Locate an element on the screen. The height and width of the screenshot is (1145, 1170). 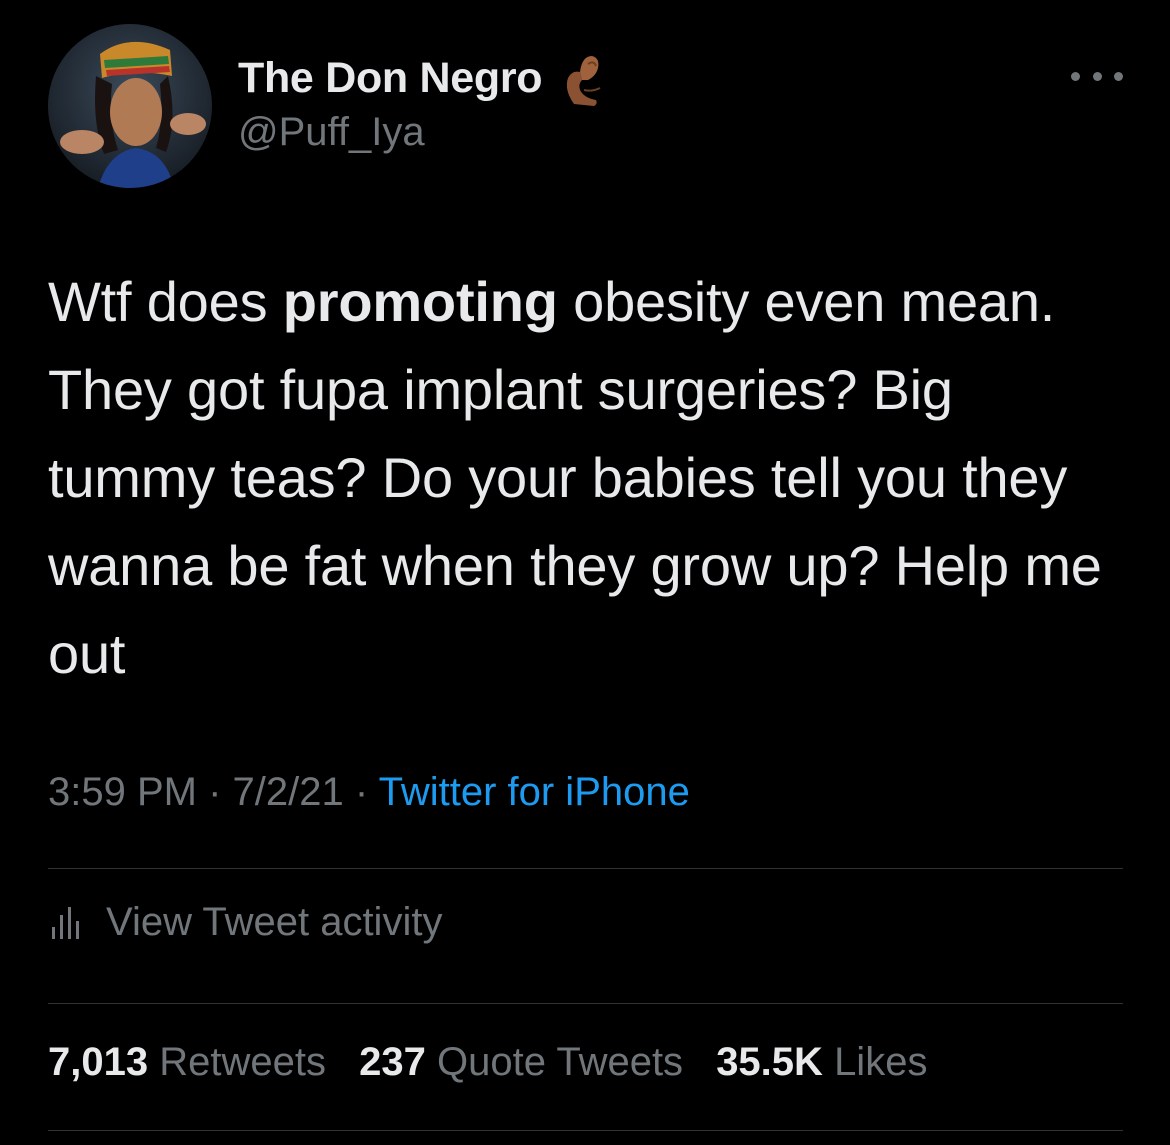
tweet-header: The Don Negro @Puff_Iya is located at coordinates (585, 106).